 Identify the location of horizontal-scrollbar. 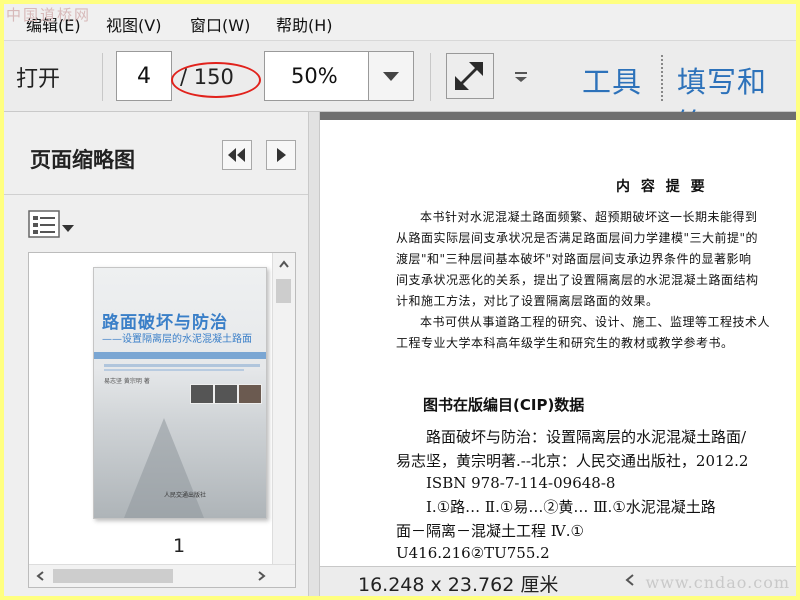
(162, 575).